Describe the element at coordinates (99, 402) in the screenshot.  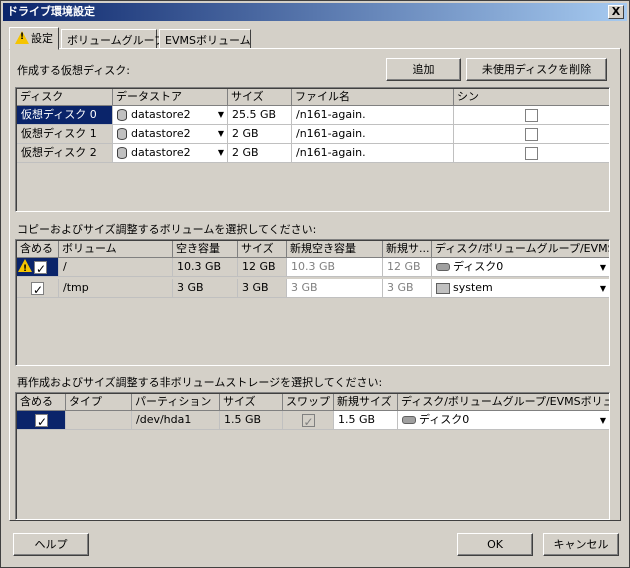
I see `column-header: タイプ` at that location.